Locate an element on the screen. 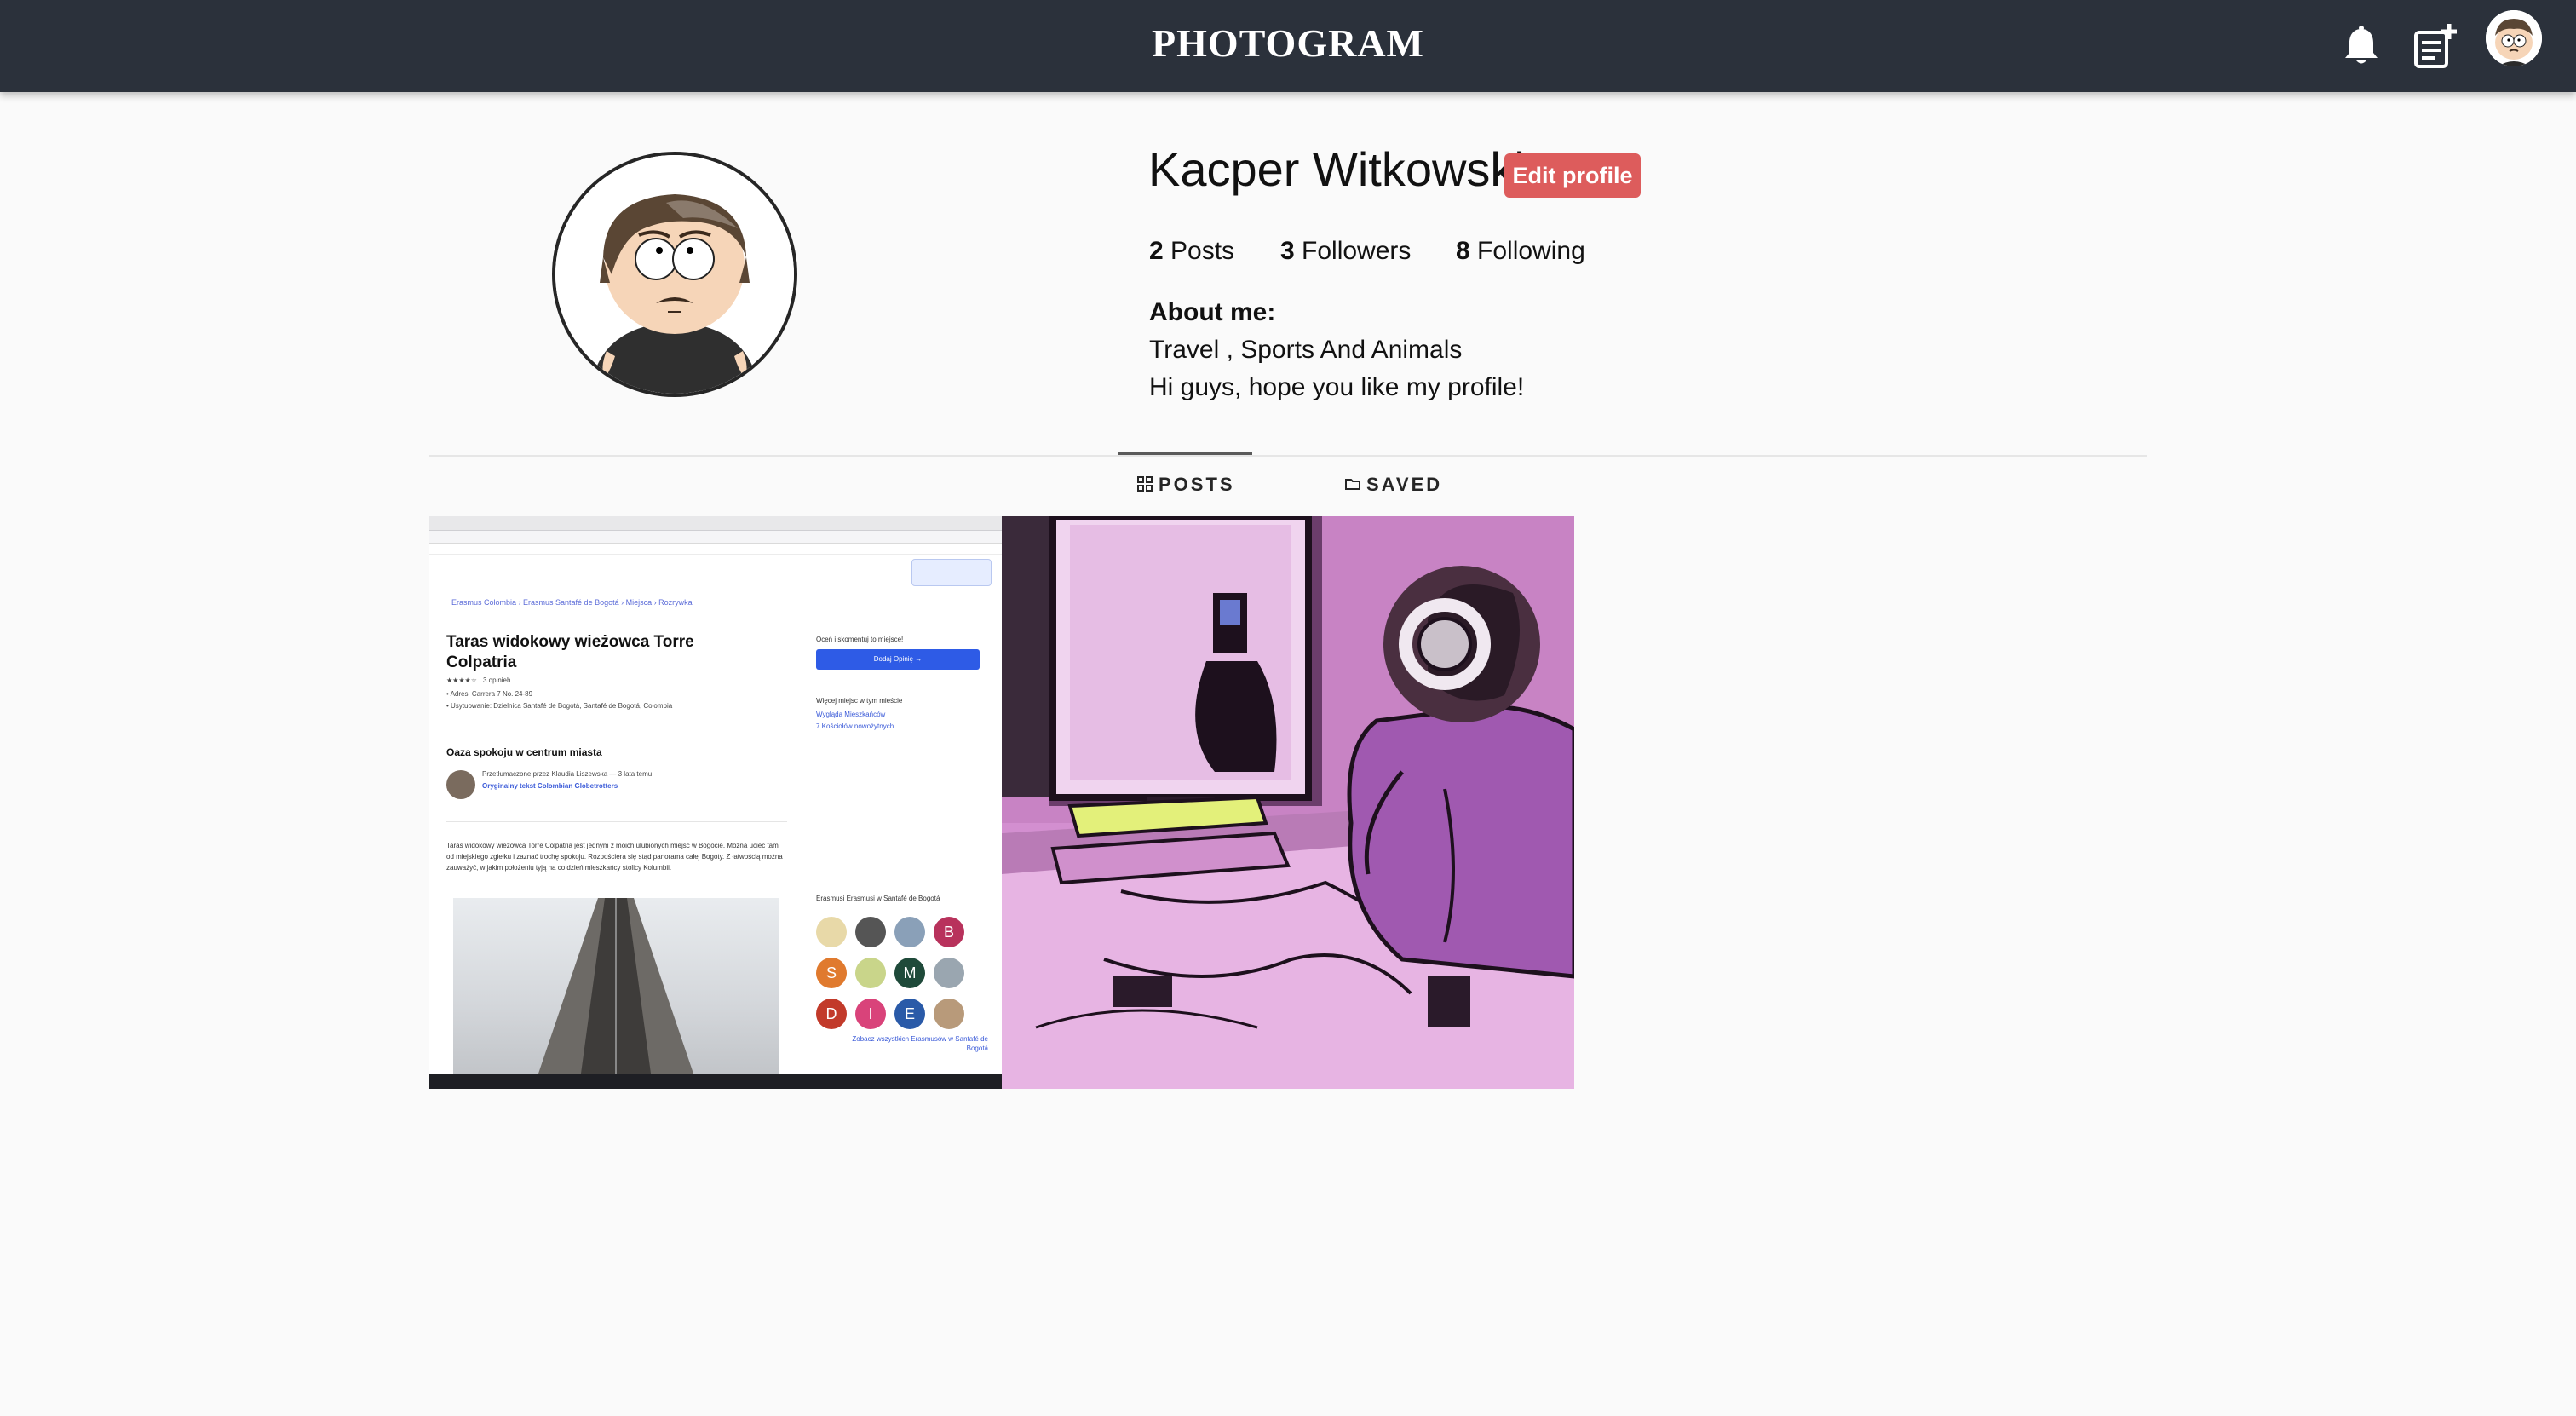 The image size is (2576, 1416). tab-saved-label: SAVED is located at coordinates (1404, 484).